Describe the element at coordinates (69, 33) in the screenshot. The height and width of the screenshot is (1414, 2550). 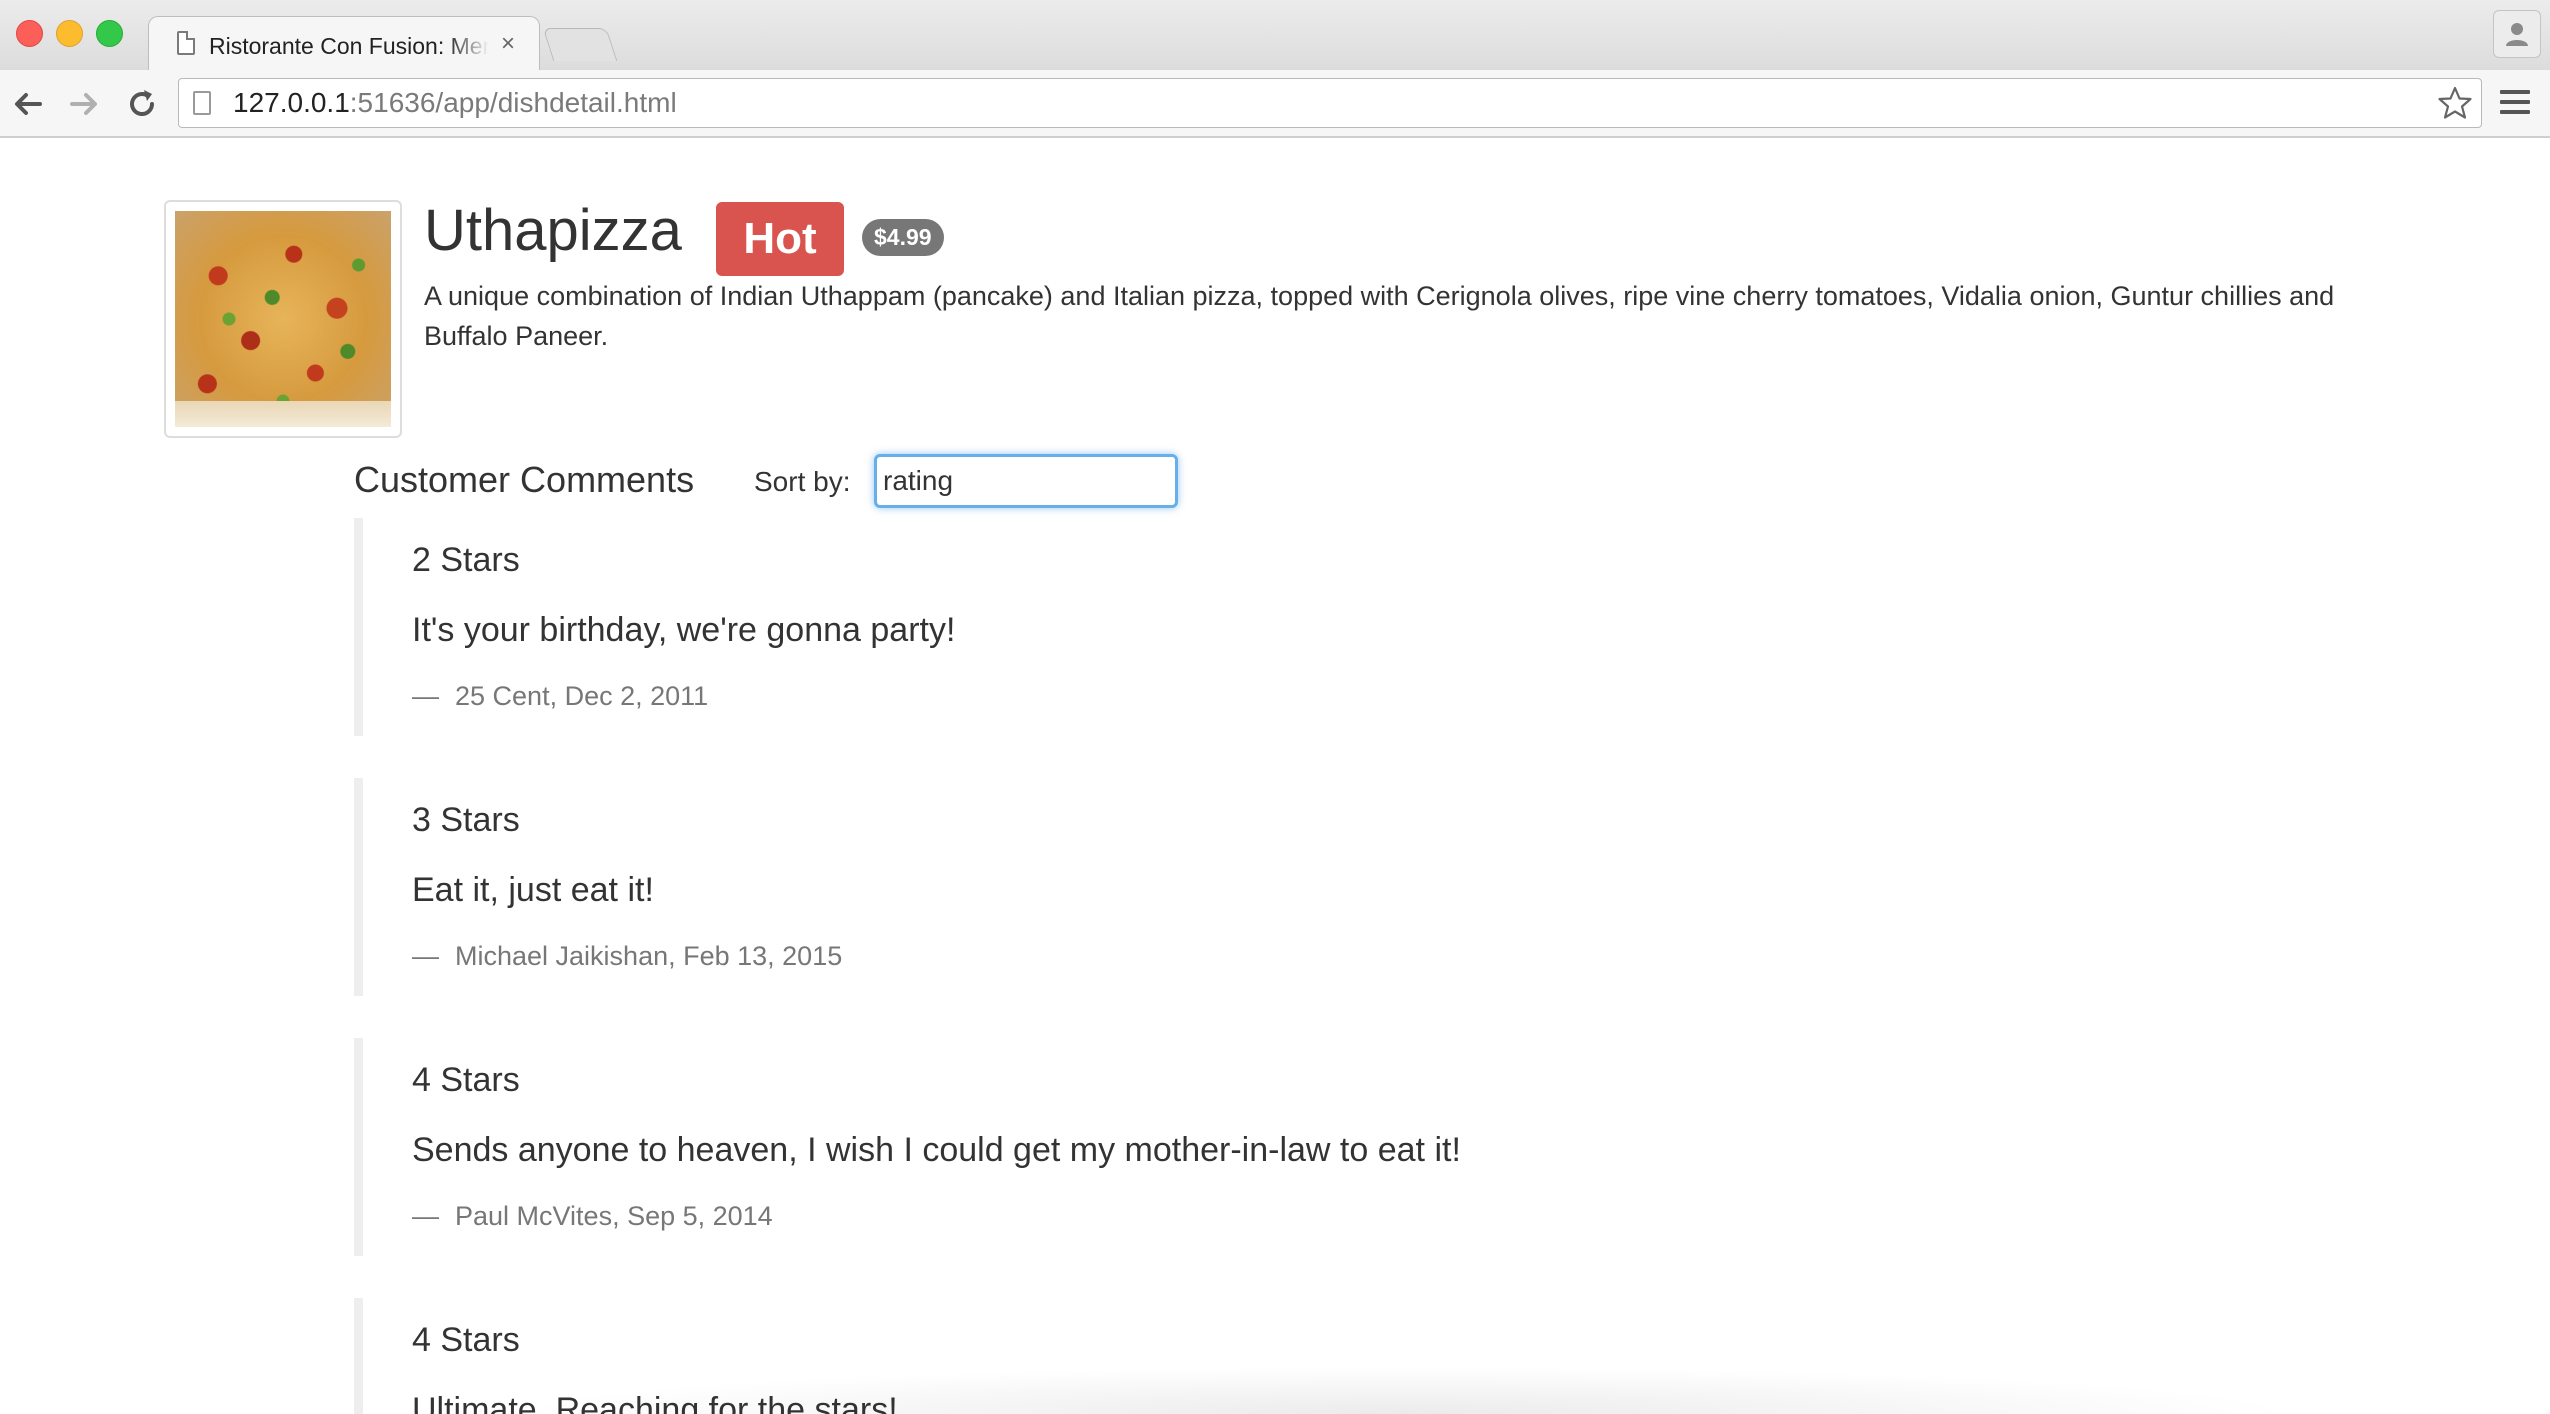
I see `window-minimize-button` at that location.